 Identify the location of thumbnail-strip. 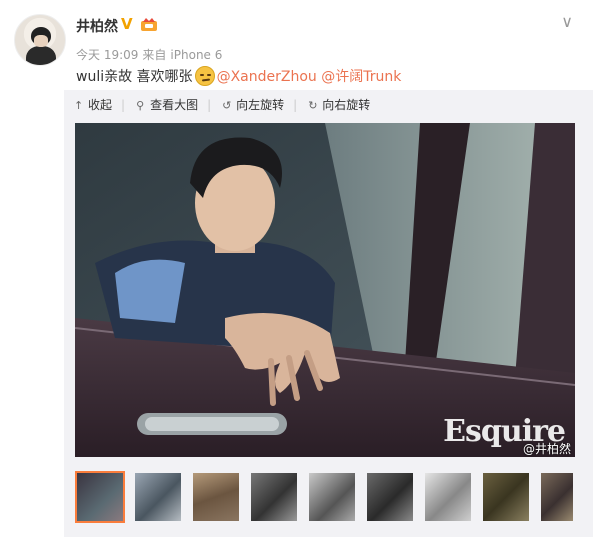
(325, 498).